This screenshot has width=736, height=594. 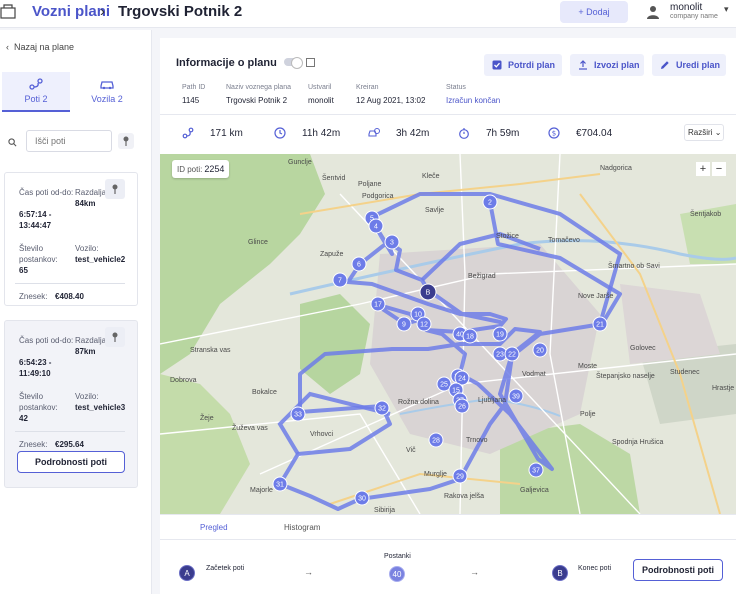 What do you see at coordinates (470, 336) in the screenshot?
I see `route-stop-marker: 18` at bounding box center [470, 336].